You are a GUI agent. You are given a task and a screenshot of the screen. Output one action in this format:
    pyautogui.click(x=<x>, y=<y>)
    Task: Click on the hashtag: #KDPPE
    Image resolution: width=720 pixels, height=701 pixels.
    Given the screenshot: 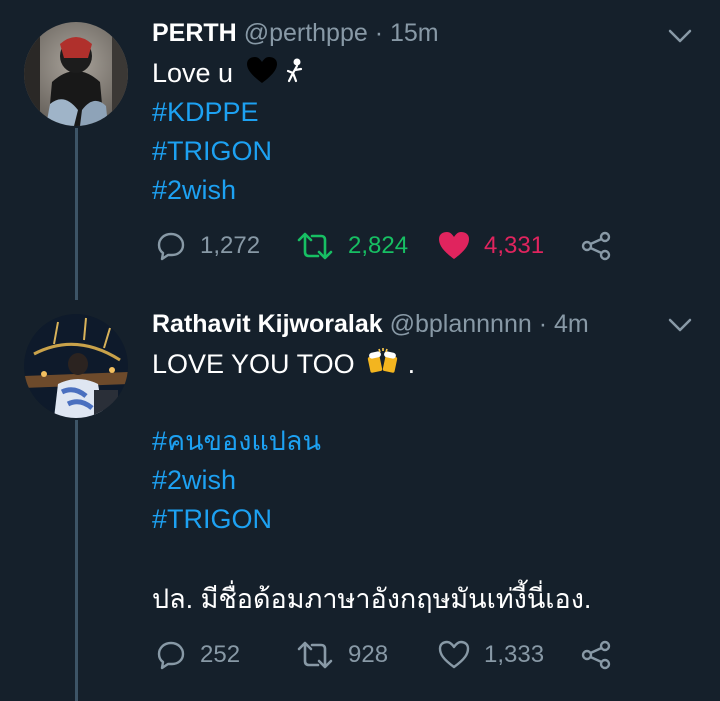 What is the action you would take?
    pyautogui.click(x=205, y=112)
    